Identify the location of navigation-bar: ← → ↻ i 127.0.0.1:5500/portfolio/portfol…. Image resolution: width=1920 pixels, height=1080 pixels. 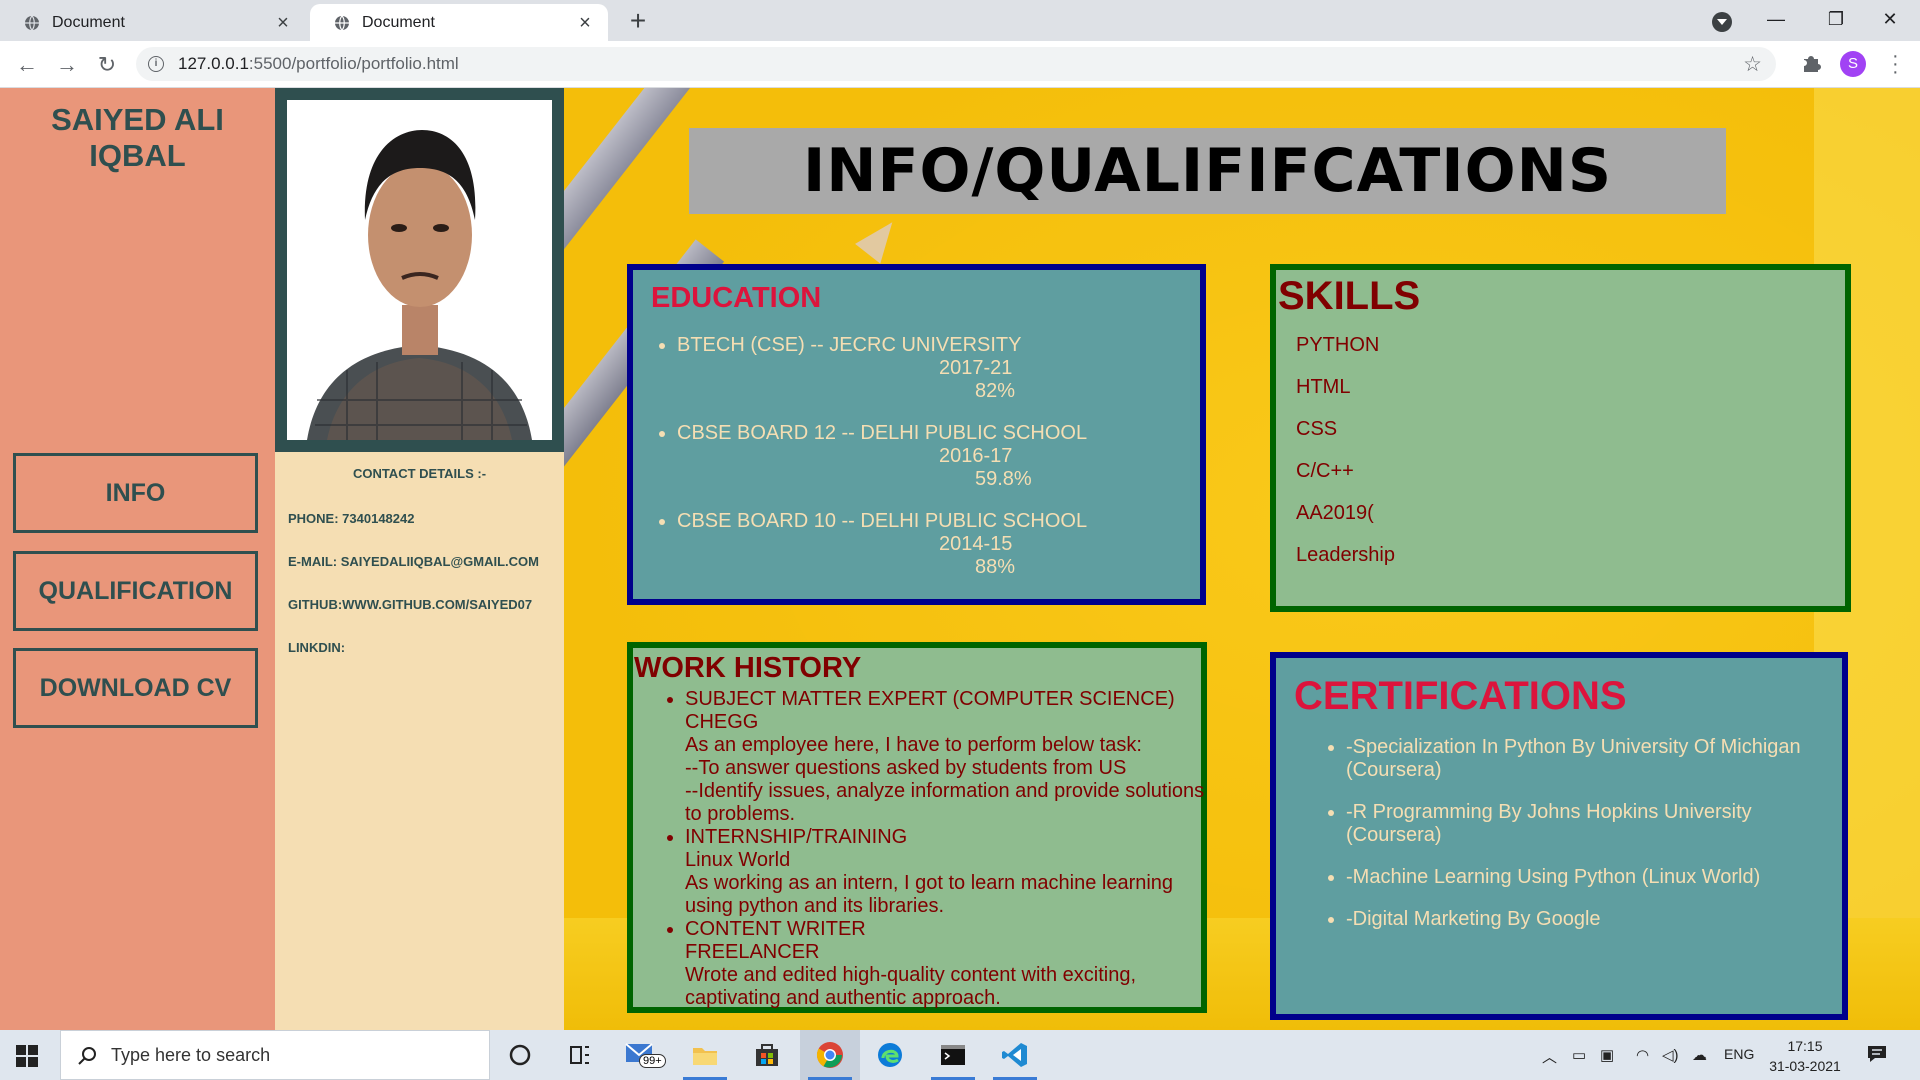
(960, 64).